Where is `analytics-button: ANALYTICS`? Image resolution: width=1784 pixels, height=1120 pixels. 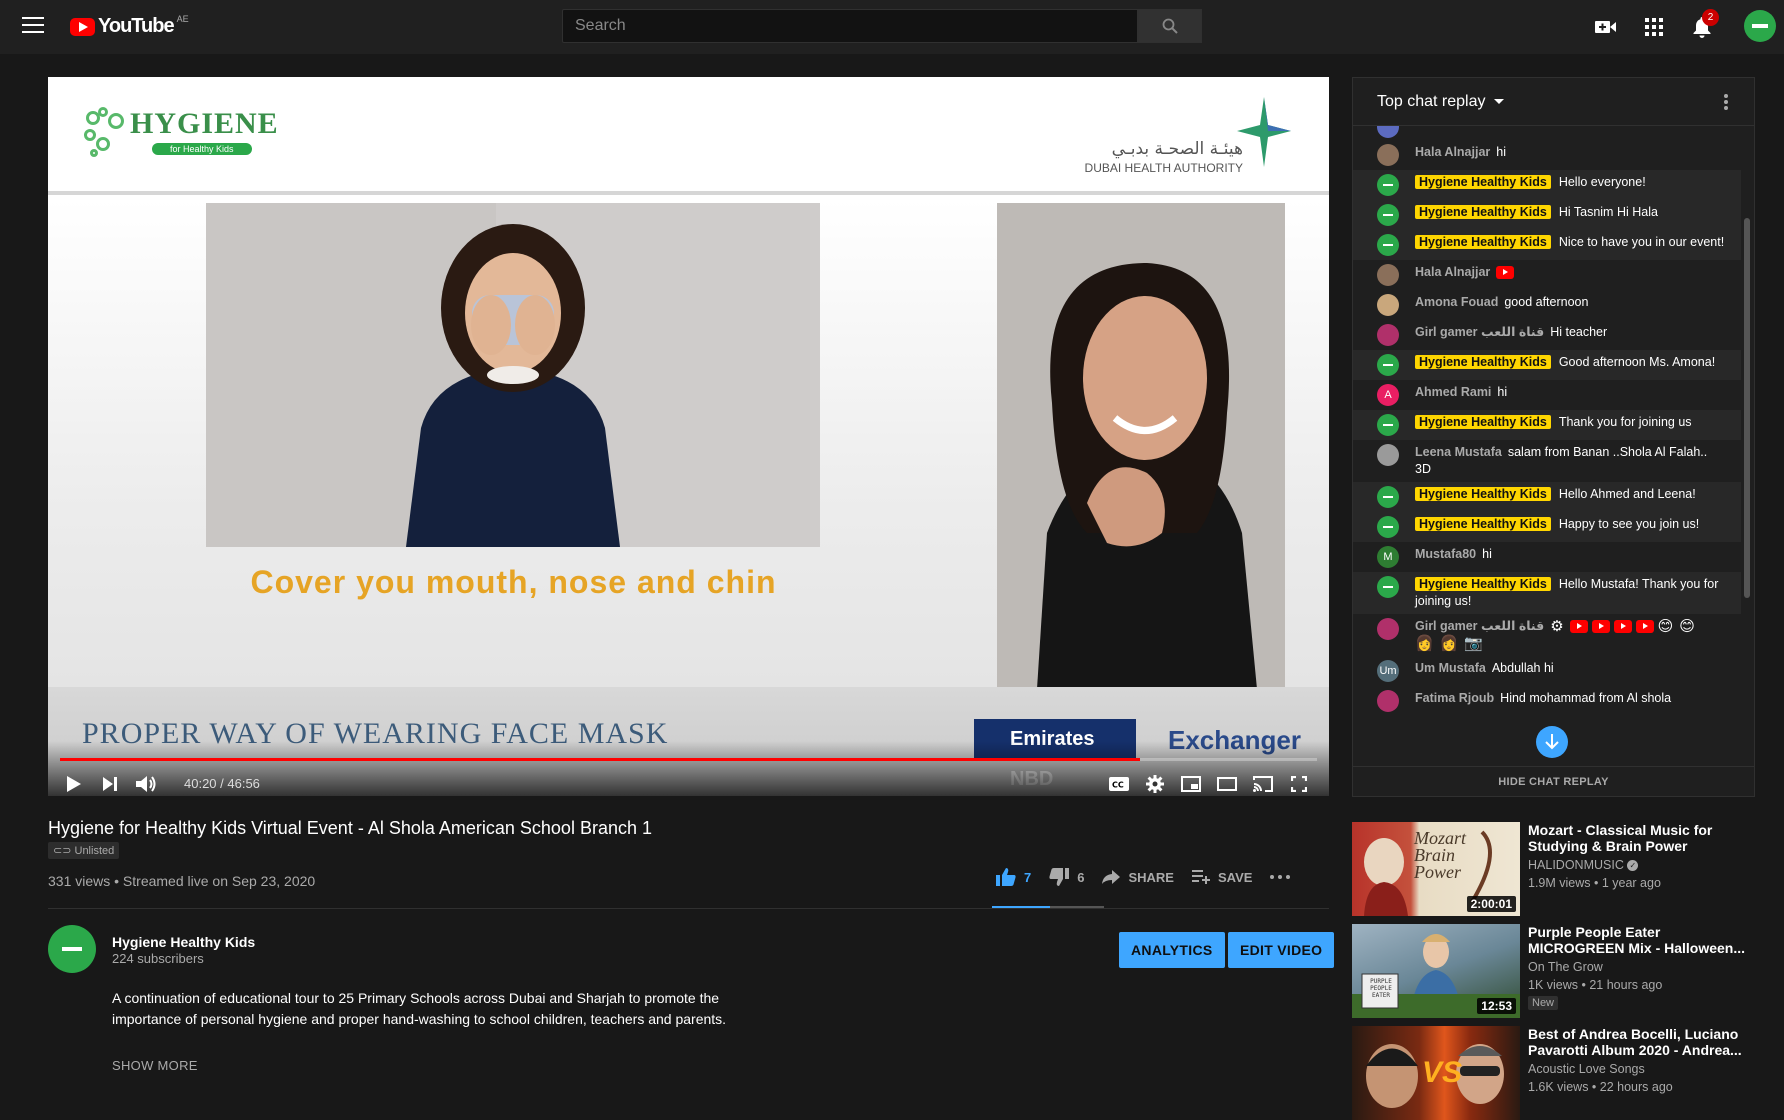 analytics-button: ANALYTICS is located at coordinates (1172, 950).